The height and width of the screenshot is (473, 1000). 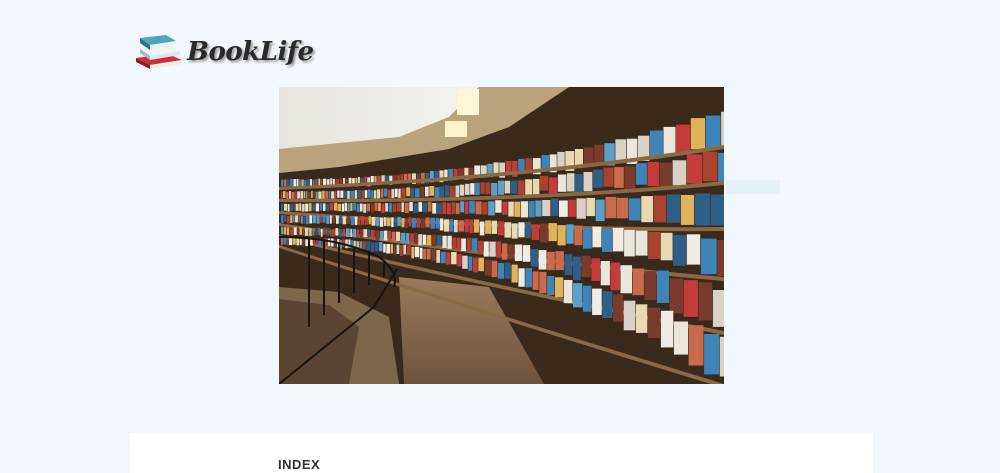 What do you see at coordinates (501, 453) in the screenshot?
I see `index-card: INDEX` at bounding box center [501, 453].